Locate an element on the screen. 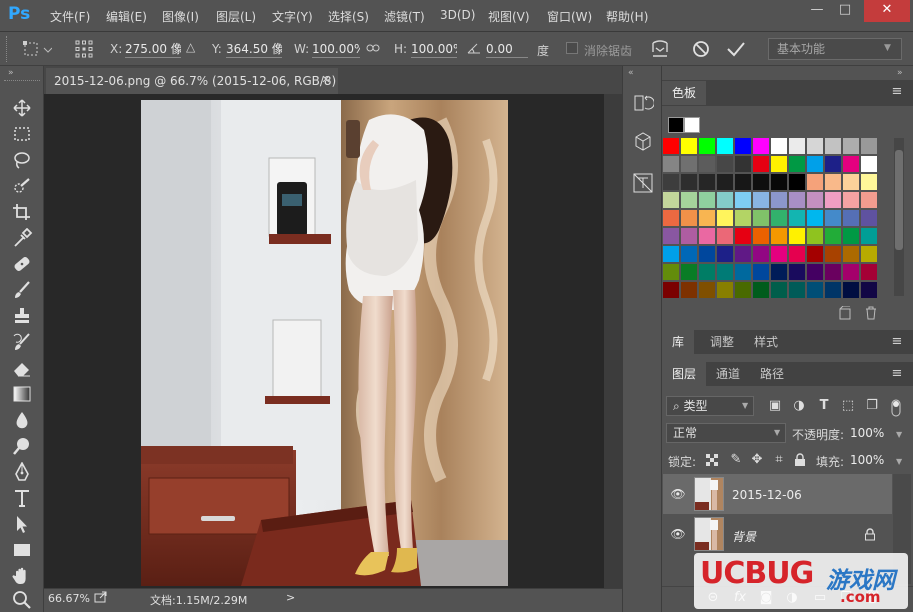 The image size is (913, 612). collapse-panels-icon: » is located at coordinates (900, 73).